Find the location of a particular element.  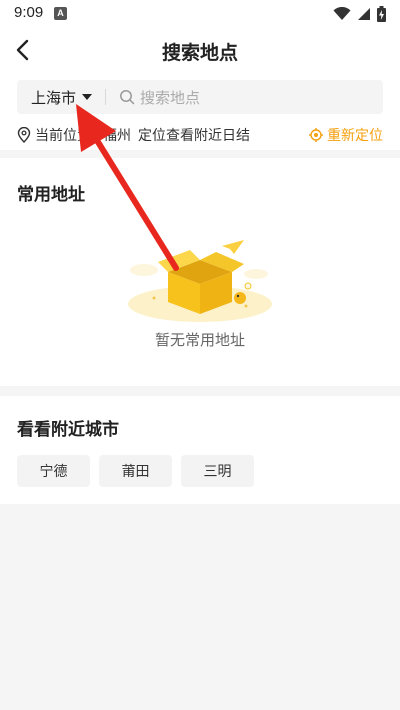

signal-icon is located at coordinates (364, 14).